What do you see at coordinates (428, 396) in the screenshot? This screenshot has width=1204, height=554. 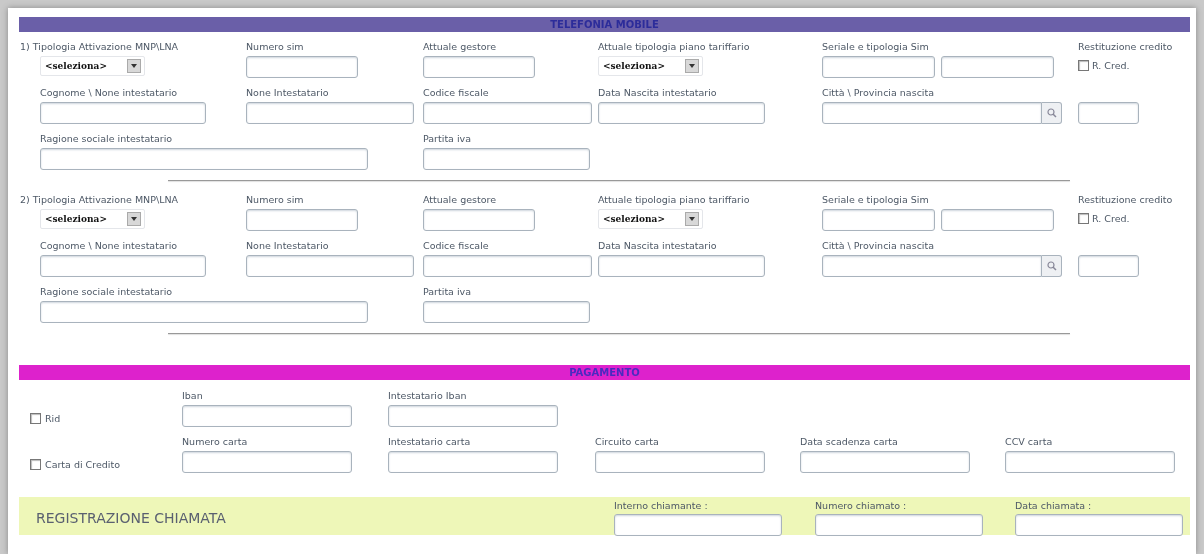 I see `field-label: Intestatario Iban` at bounding box center [428, 396].